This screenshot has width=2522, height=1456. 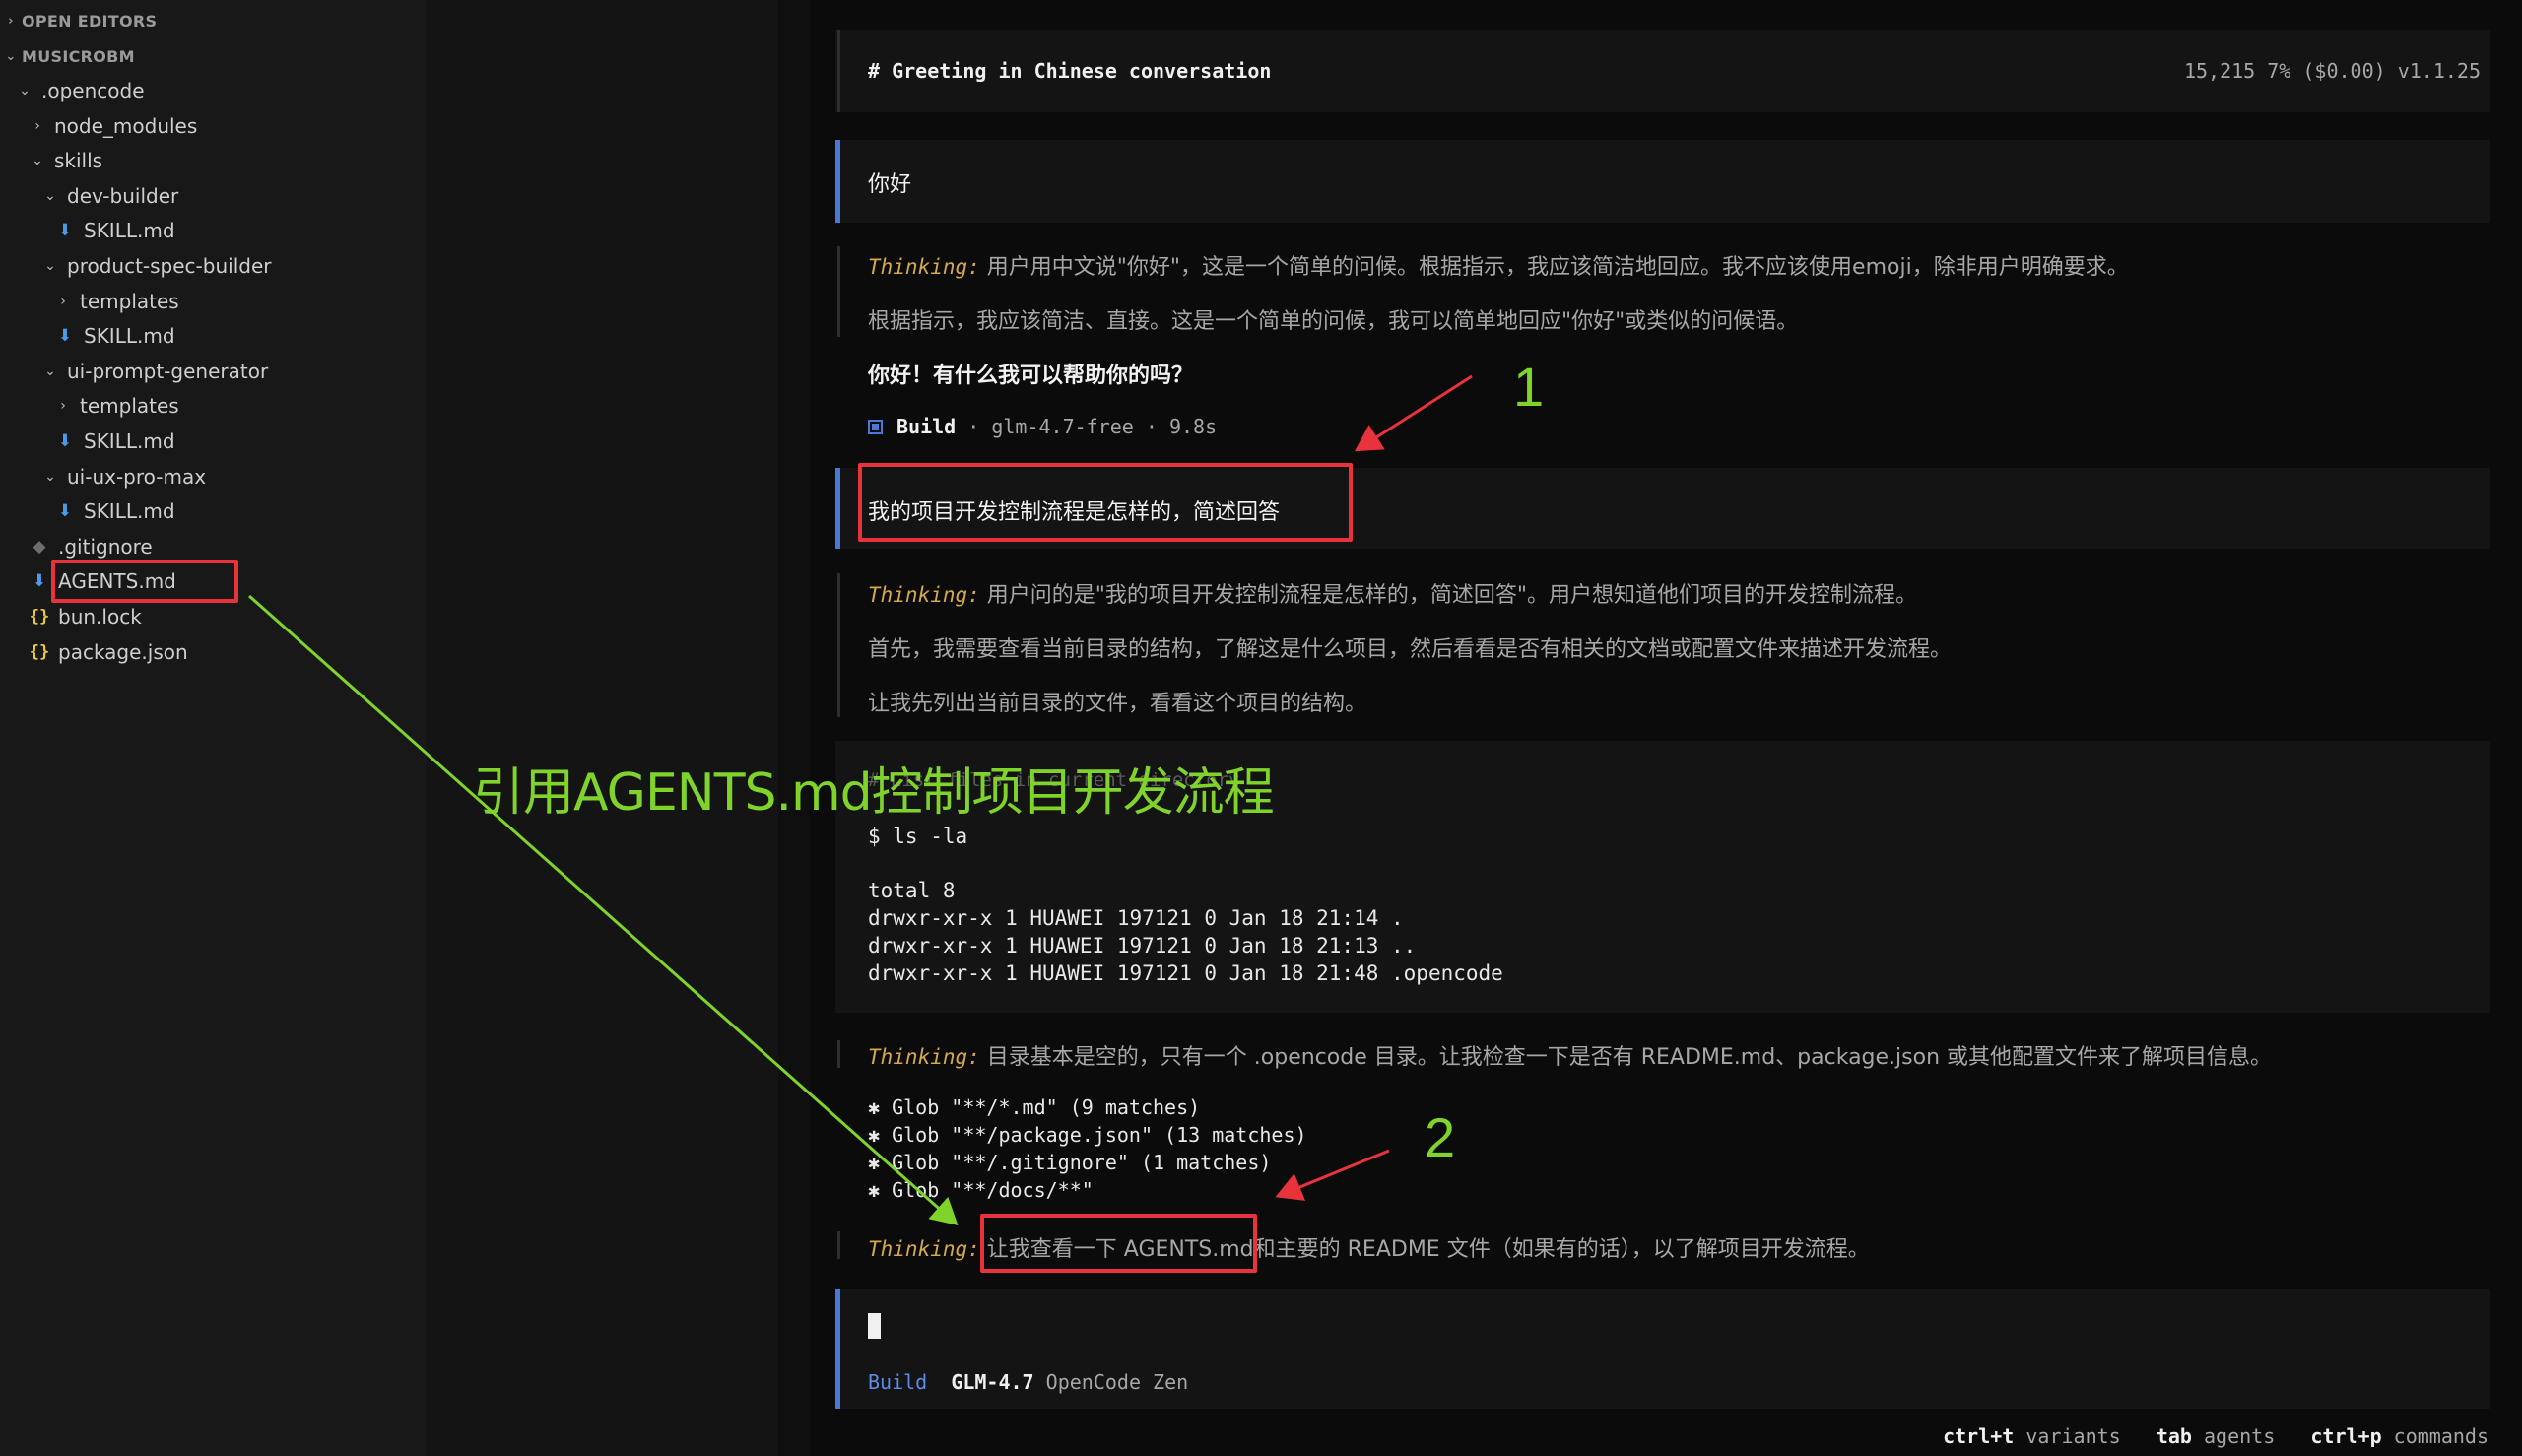 I want to click on tree-item: ⌄ .opencode, so click(x=79, y=90).